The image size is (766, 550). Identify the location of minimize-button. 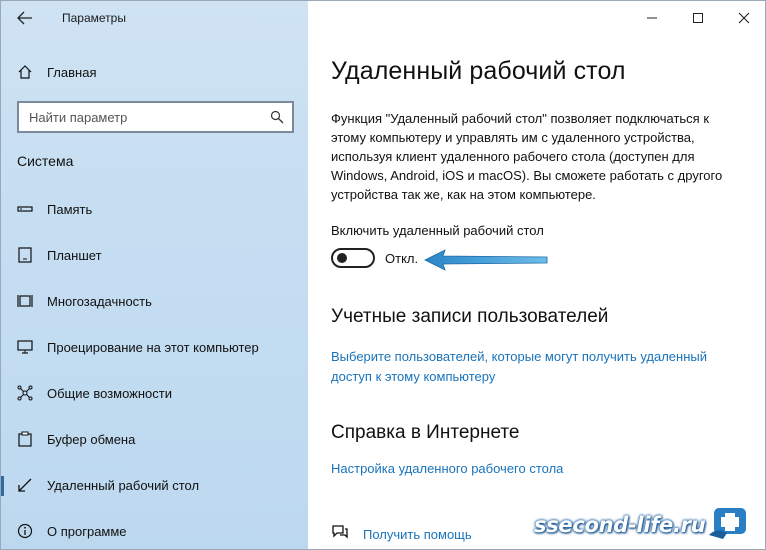
(652, 18).